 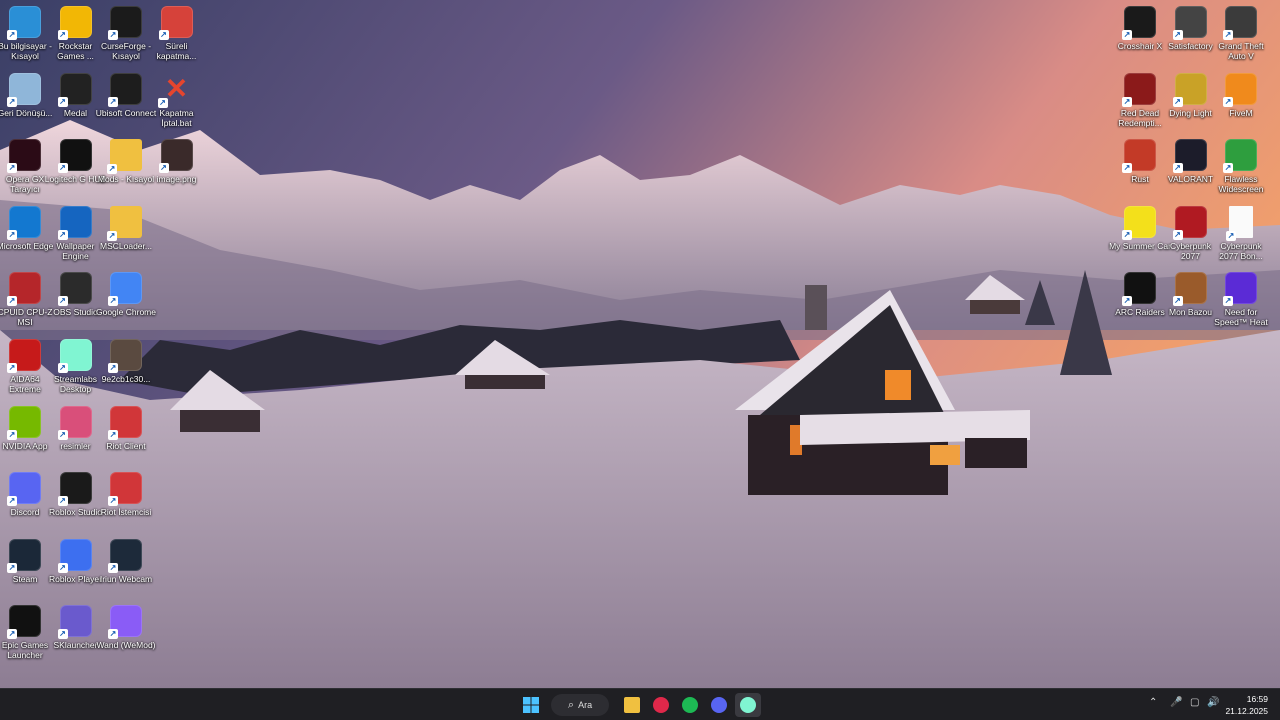 What do you see at coordinates (1241, 170) in the screenshot?
I see `desktop-icon-flawless: ↗ Flawless Widescreen` at bounding box center [1241, 170].